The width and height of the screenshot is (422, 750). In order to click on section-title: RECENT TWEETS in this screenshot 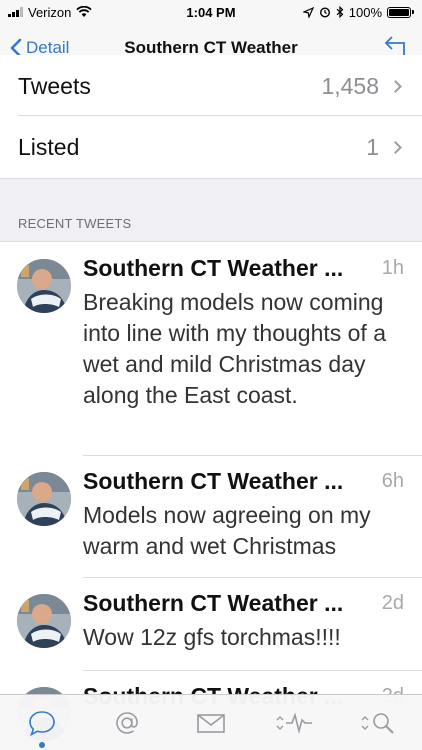, I will do `click(75, 223)`.